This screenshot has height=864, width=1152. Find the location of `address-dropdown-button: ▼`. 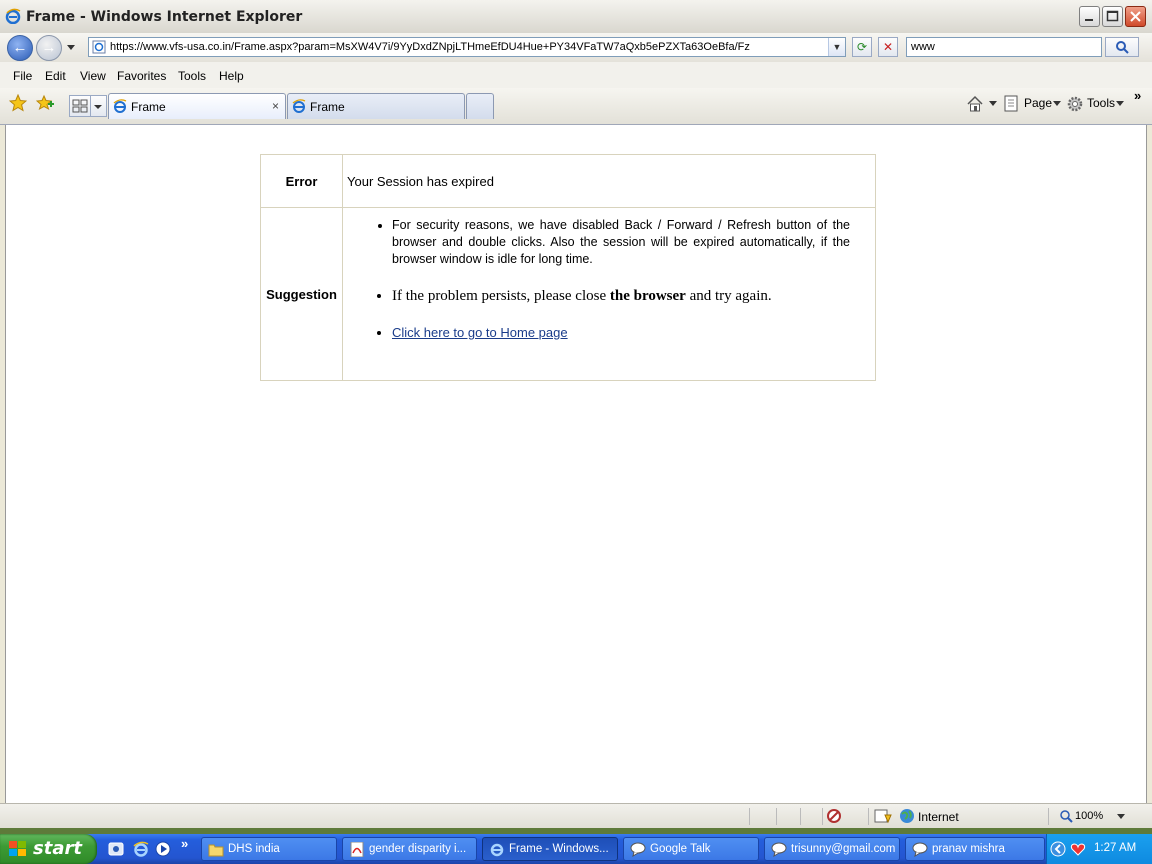

address-dropdown-button: ▼ is located at coordinates (836, 47).